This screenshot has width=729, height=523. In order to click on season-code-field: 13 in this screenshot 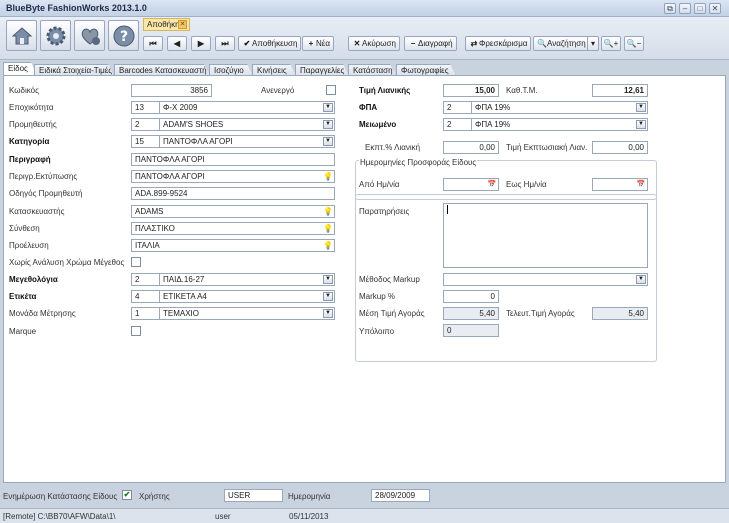, I will do `click(145, 107)`.